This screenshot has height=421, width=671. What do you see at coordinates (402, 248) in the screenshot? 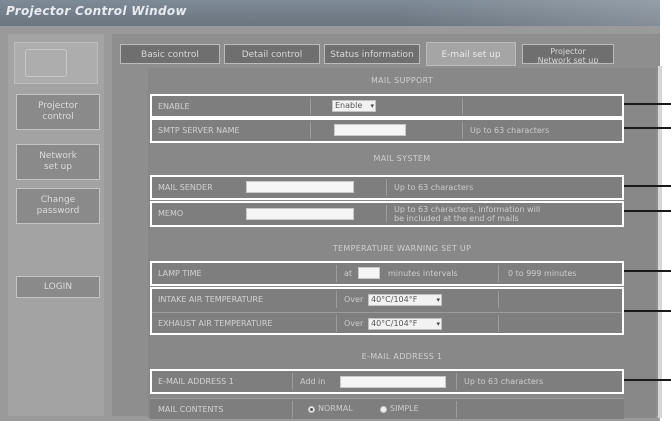
I see `section-temperature-warning: TEMPERATURE WARNING SET UP` at bounding box center [402, 248].